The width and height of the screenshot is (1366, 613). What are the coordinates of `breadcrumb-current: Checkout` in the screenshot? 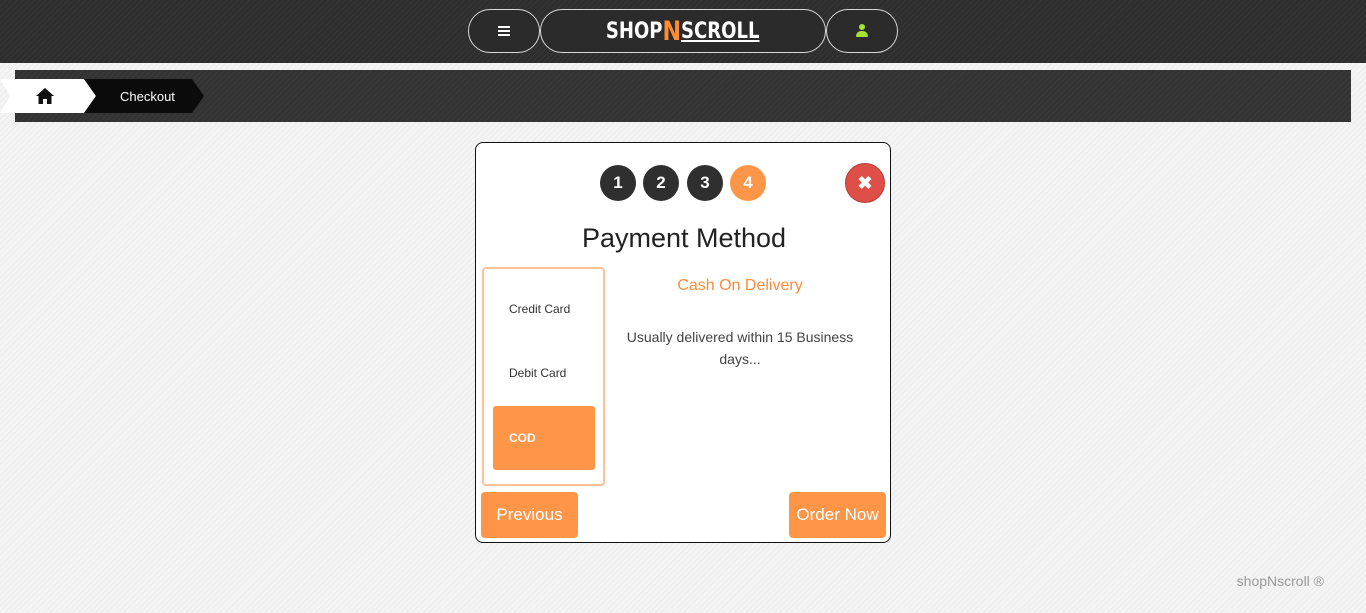 It's located at (144, 96).